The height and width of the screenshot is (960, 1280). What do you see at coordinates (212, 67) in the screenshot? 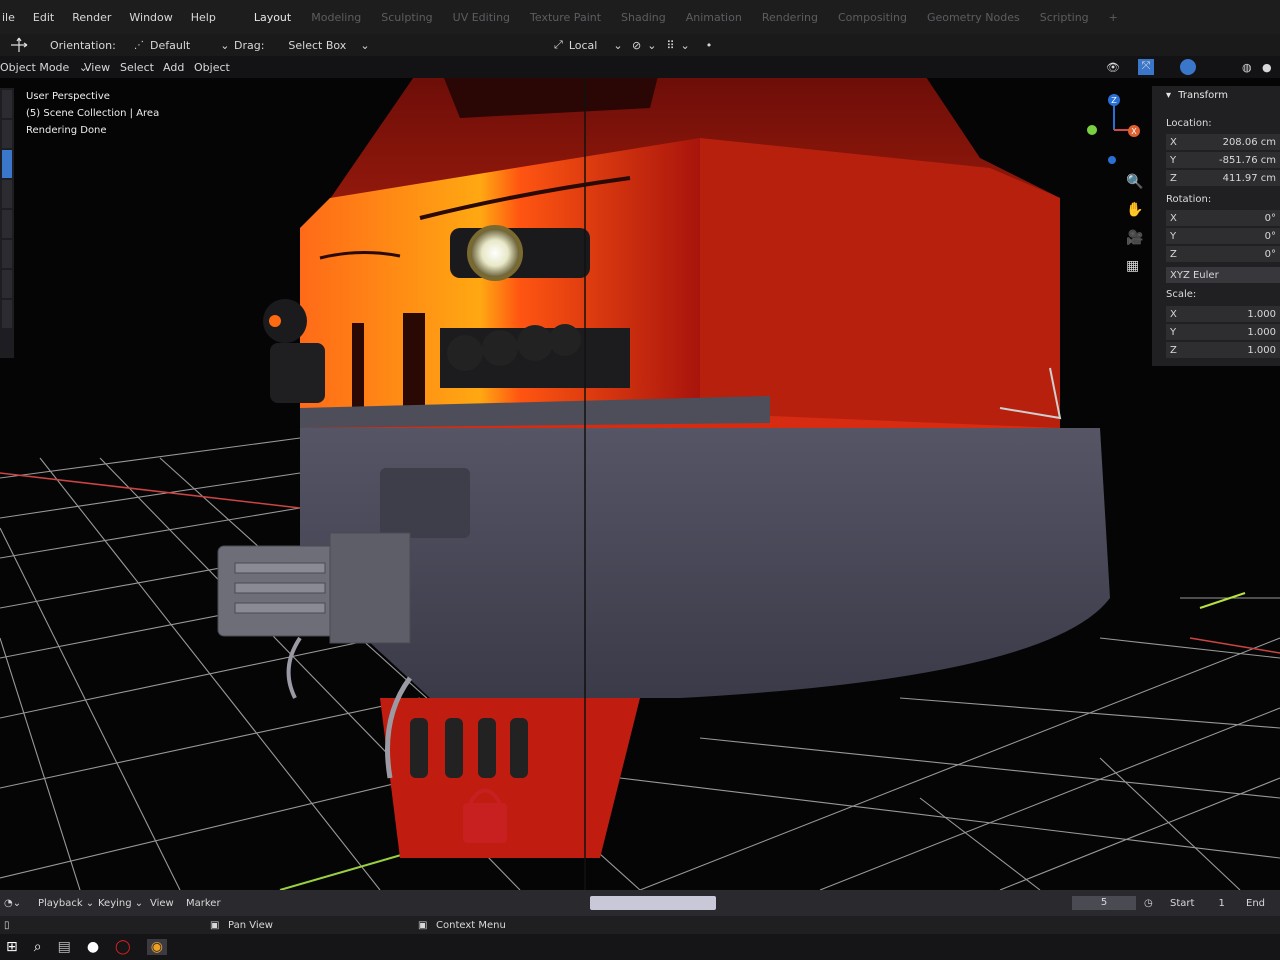
I see `menu-object: Object` at bounding box center [212, 67].